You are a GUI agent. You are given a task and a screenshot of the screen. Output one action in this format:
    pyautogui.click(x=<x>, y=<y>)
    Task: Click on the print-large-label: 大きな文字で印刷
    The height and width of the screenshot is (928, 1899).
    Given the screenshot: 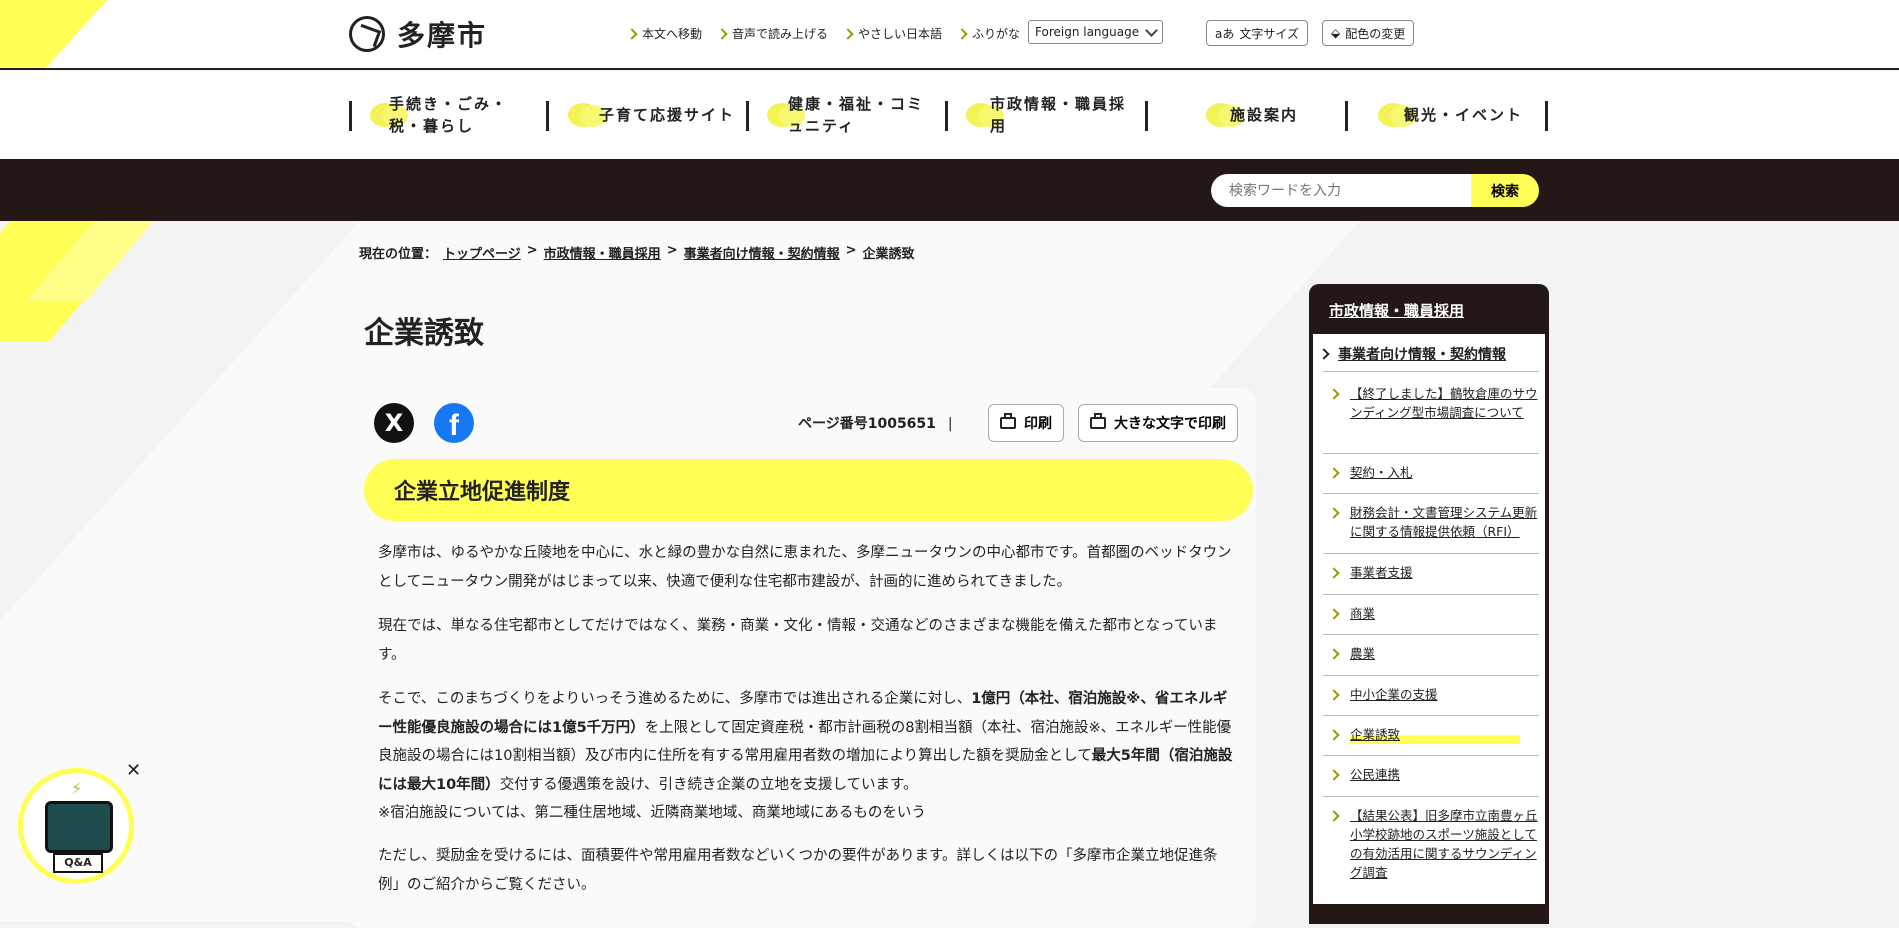 What is the action you would take?
    pyautogui.click(x=1170, y=423)
    